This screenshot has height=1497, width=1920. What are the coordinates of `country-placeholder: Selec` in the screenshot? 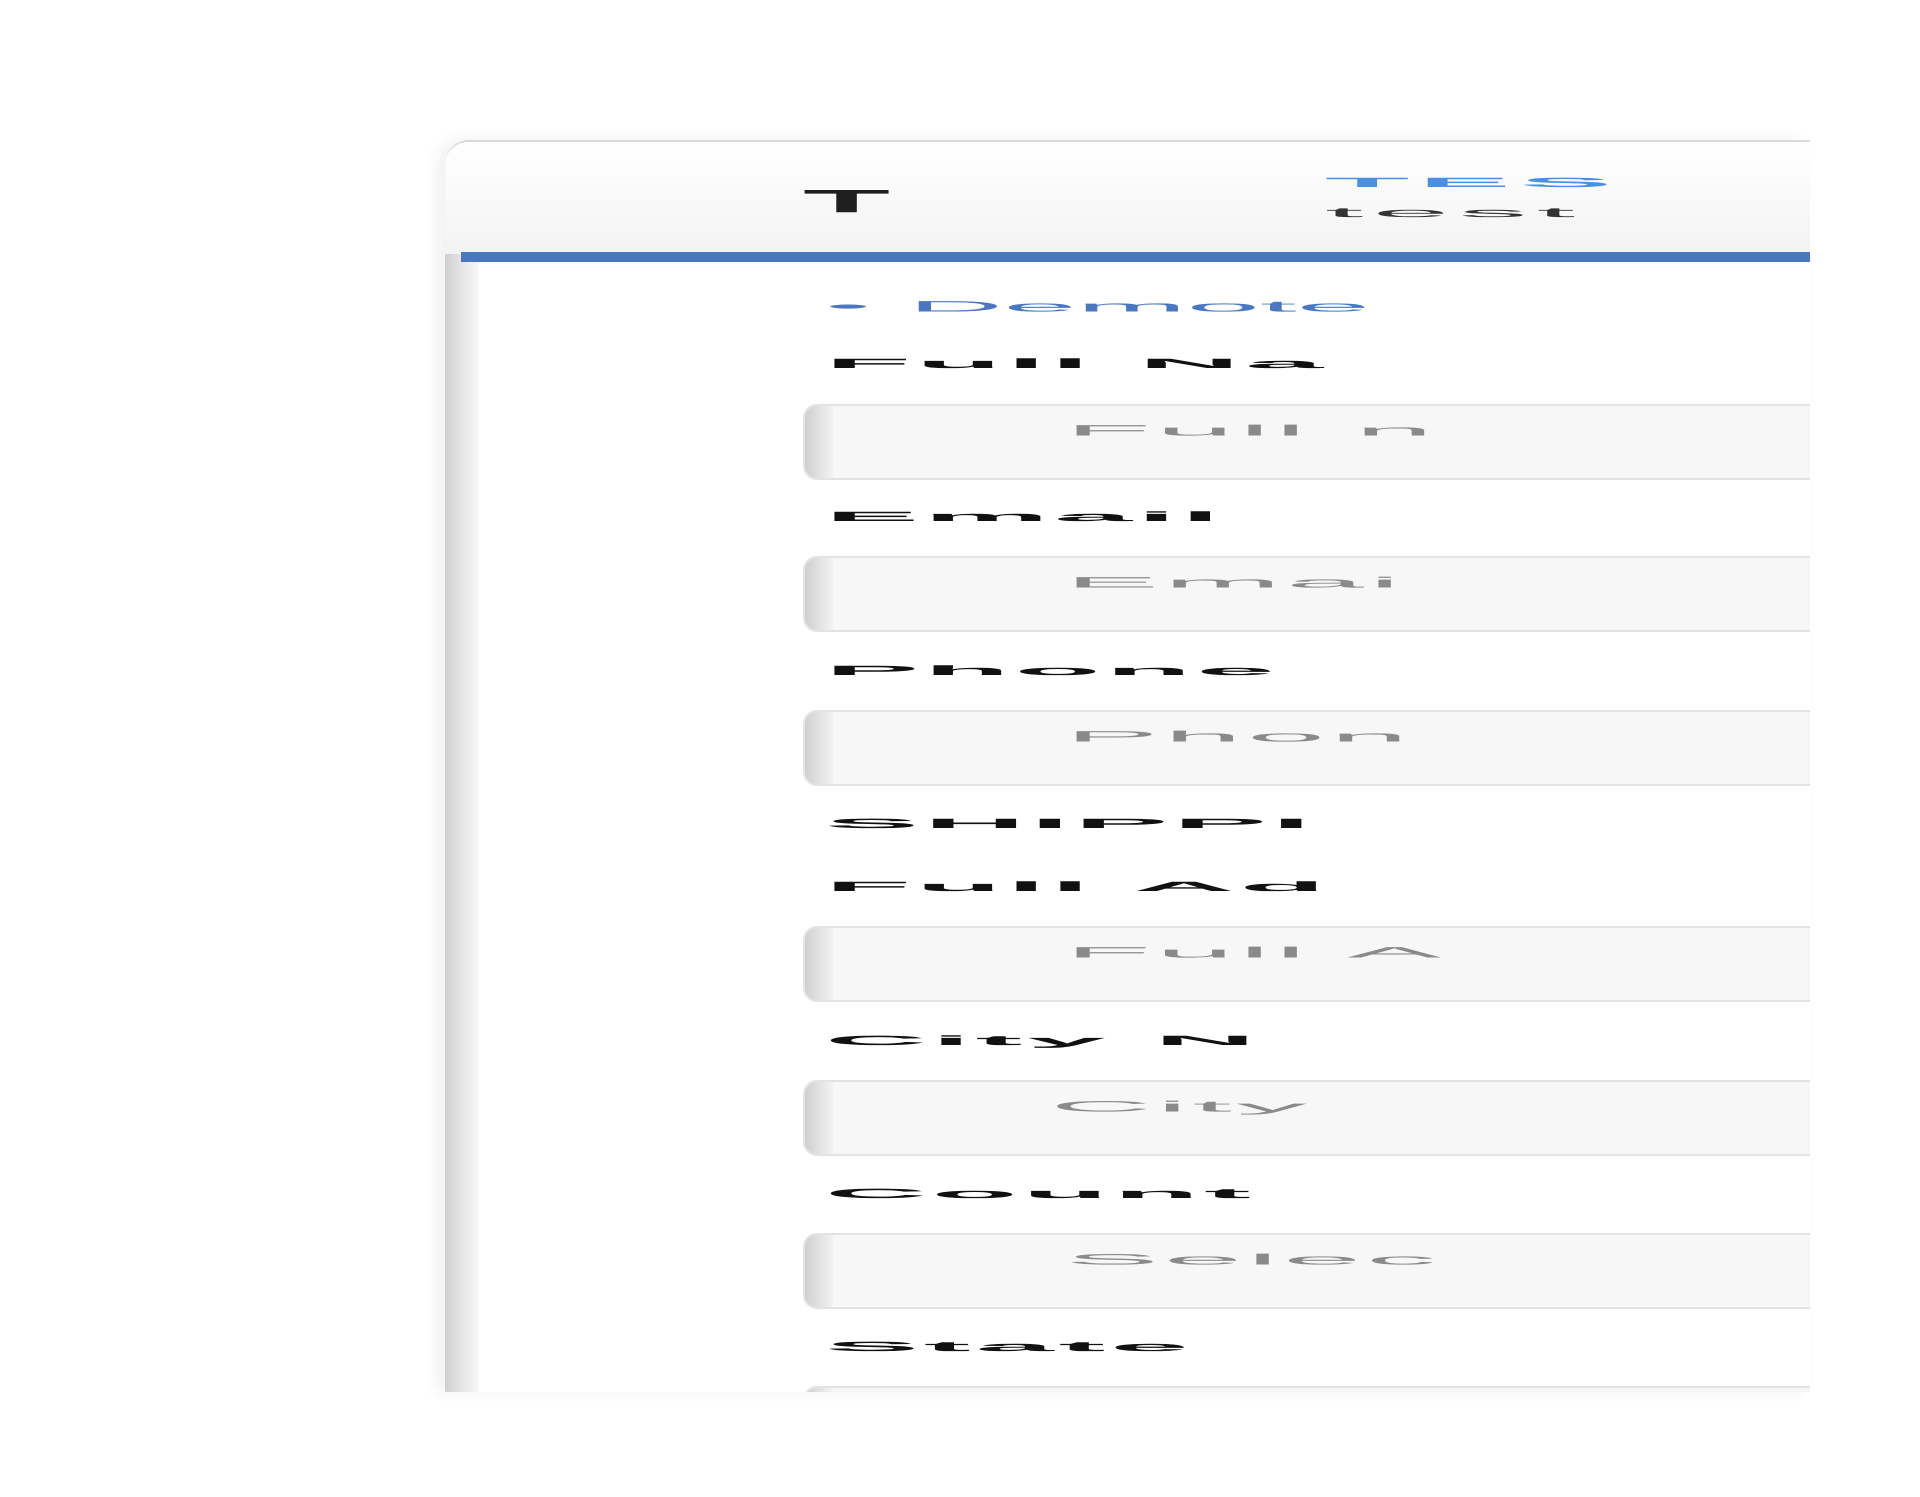 It's located at (1253, 1260).